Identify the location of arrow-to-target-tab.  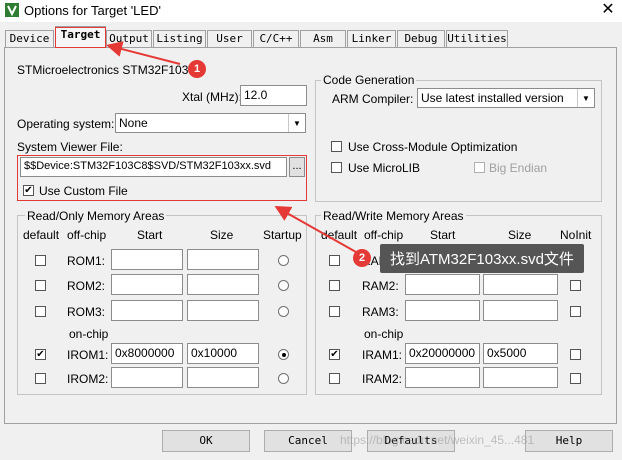
(143, 53).